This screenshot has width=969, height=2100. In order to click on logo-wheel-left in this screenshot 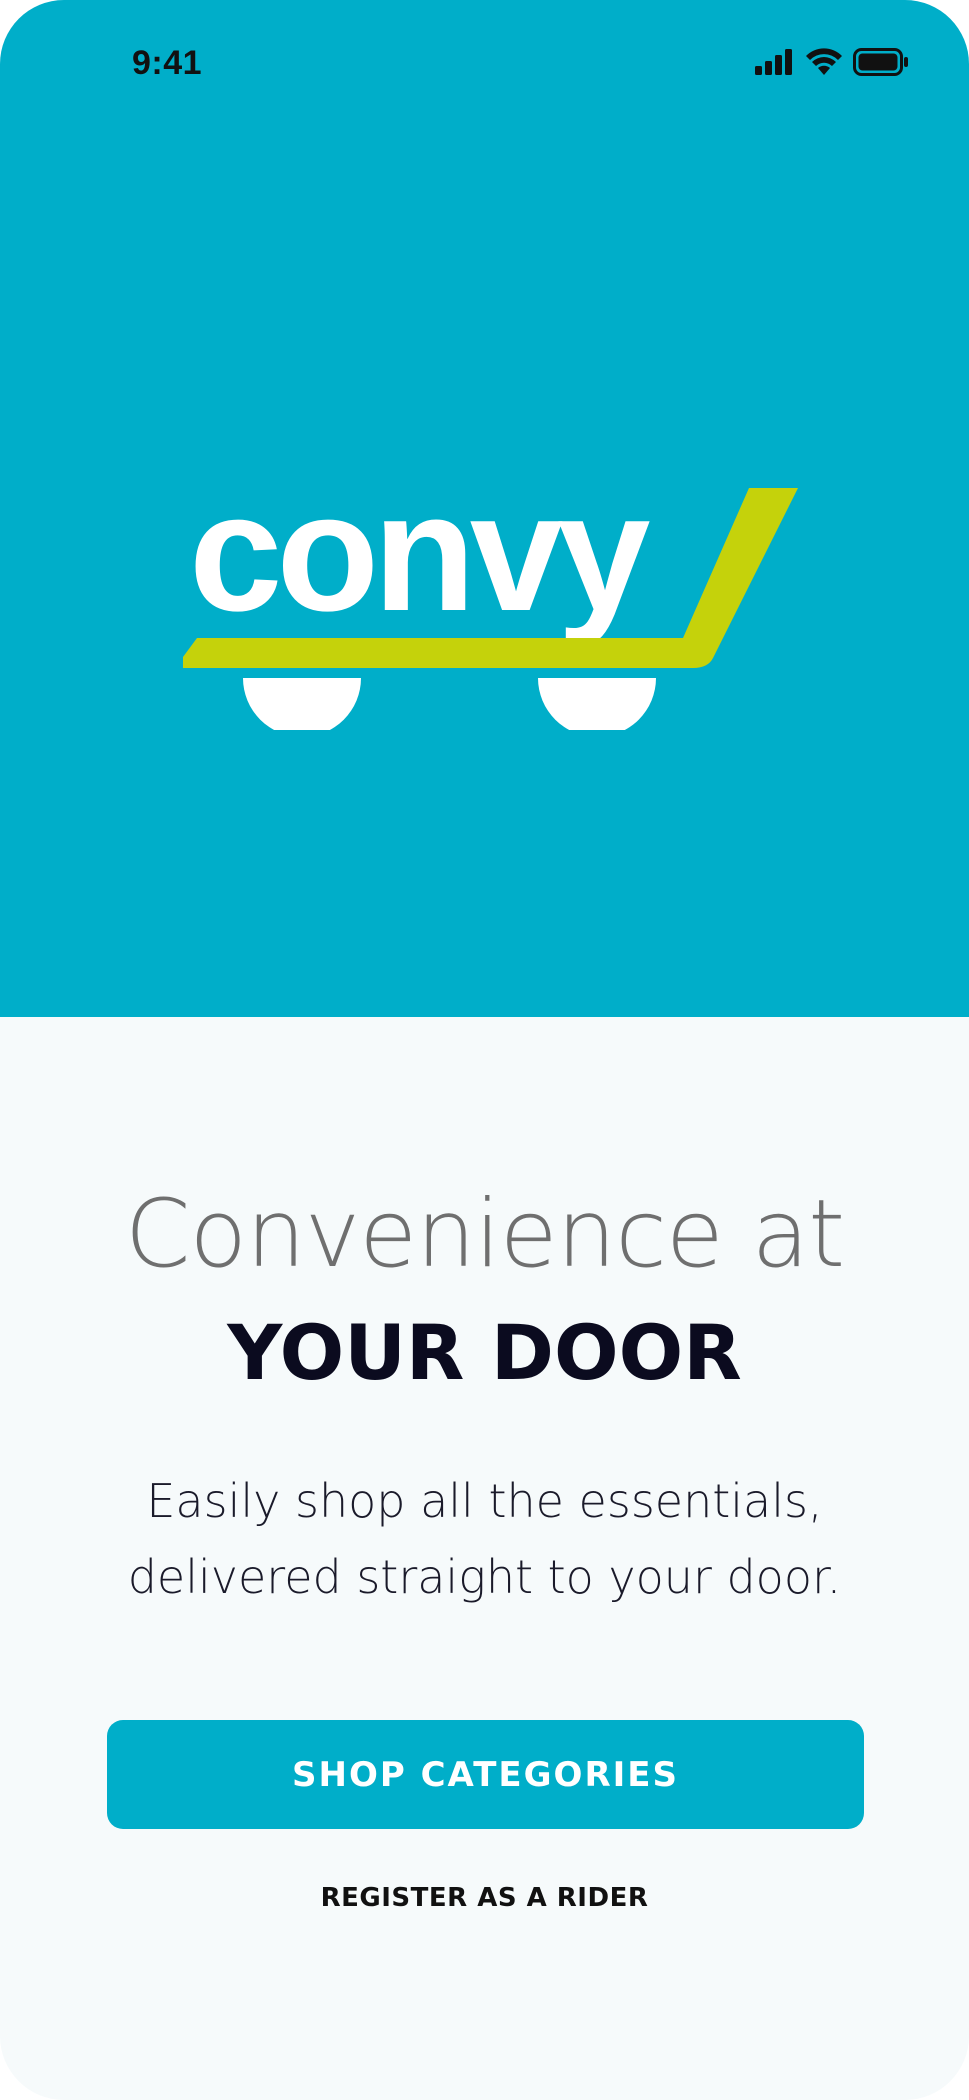, I will do `click(302, 704)`.